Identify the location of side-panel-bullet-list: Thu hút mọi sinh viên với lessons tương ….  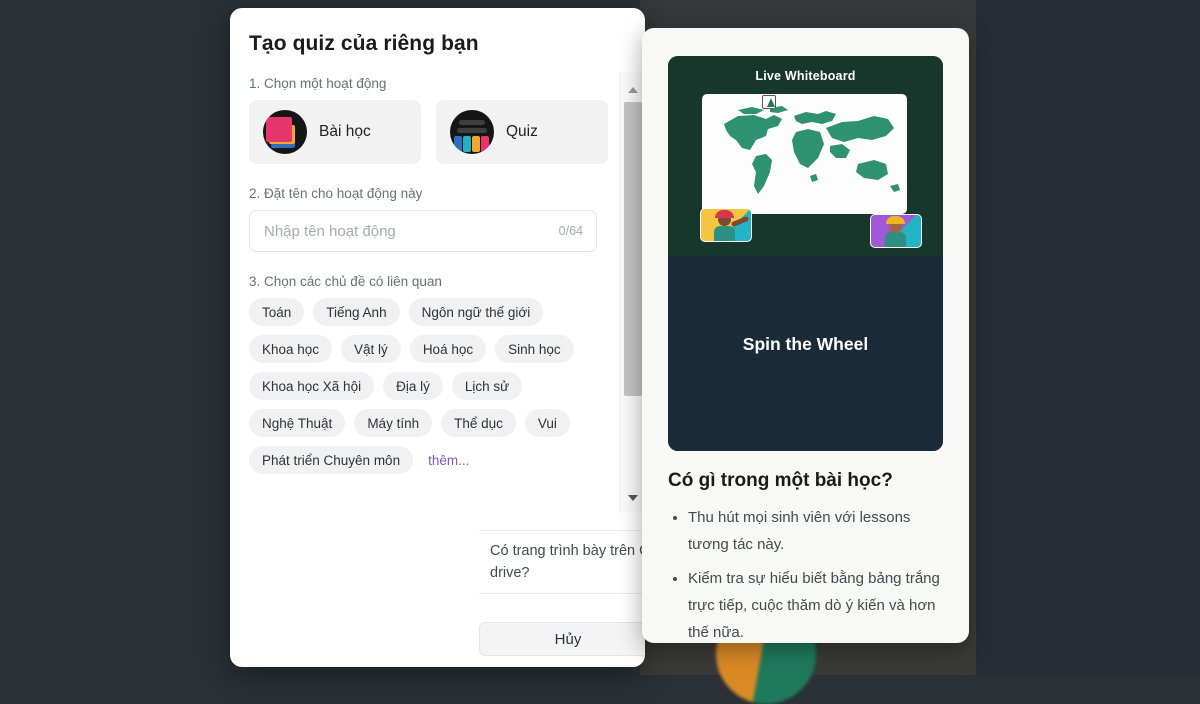
(806, 573).